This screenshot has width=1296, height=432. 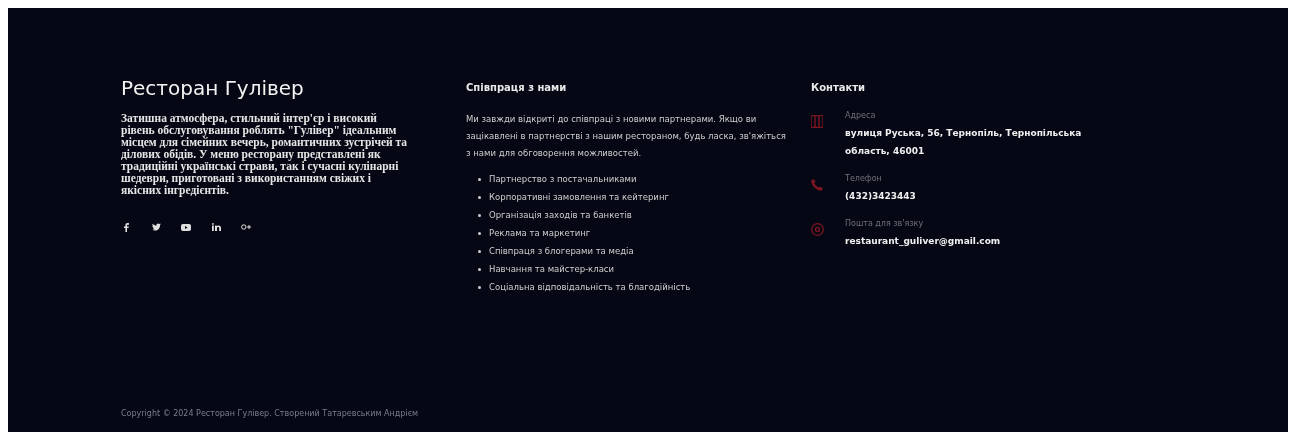 I want to click on youtube-icon, so click(x=186, y=227).